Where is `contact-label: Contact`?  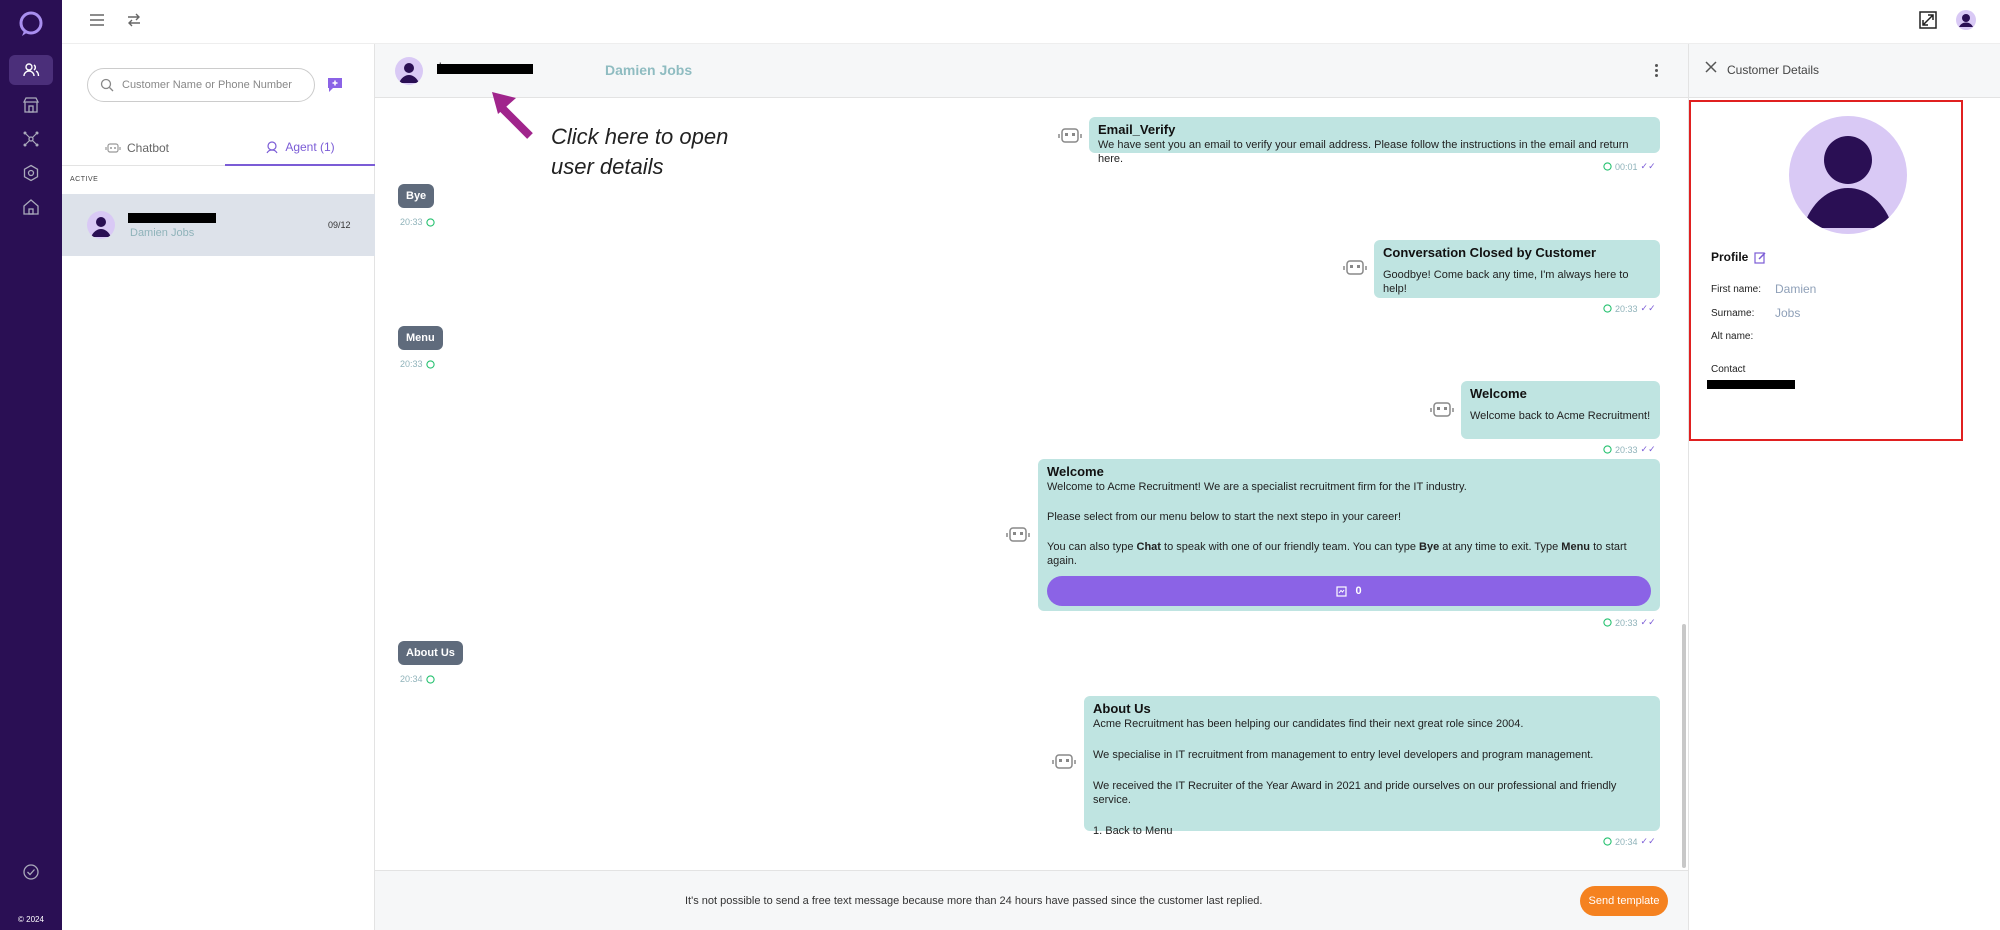
contact-label: Contact is located at coordinates (1728, 369).